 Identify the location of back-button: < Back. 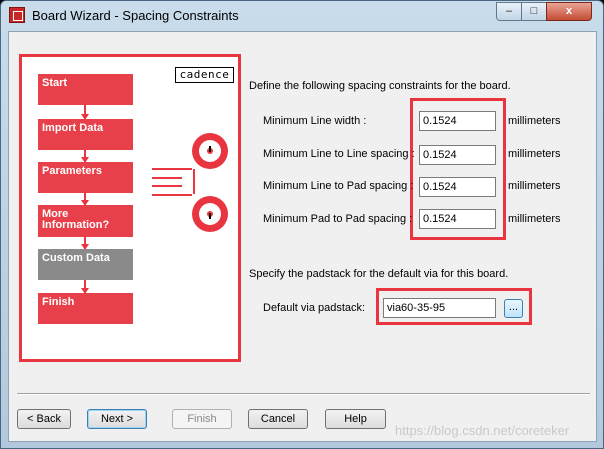
(44, 419).